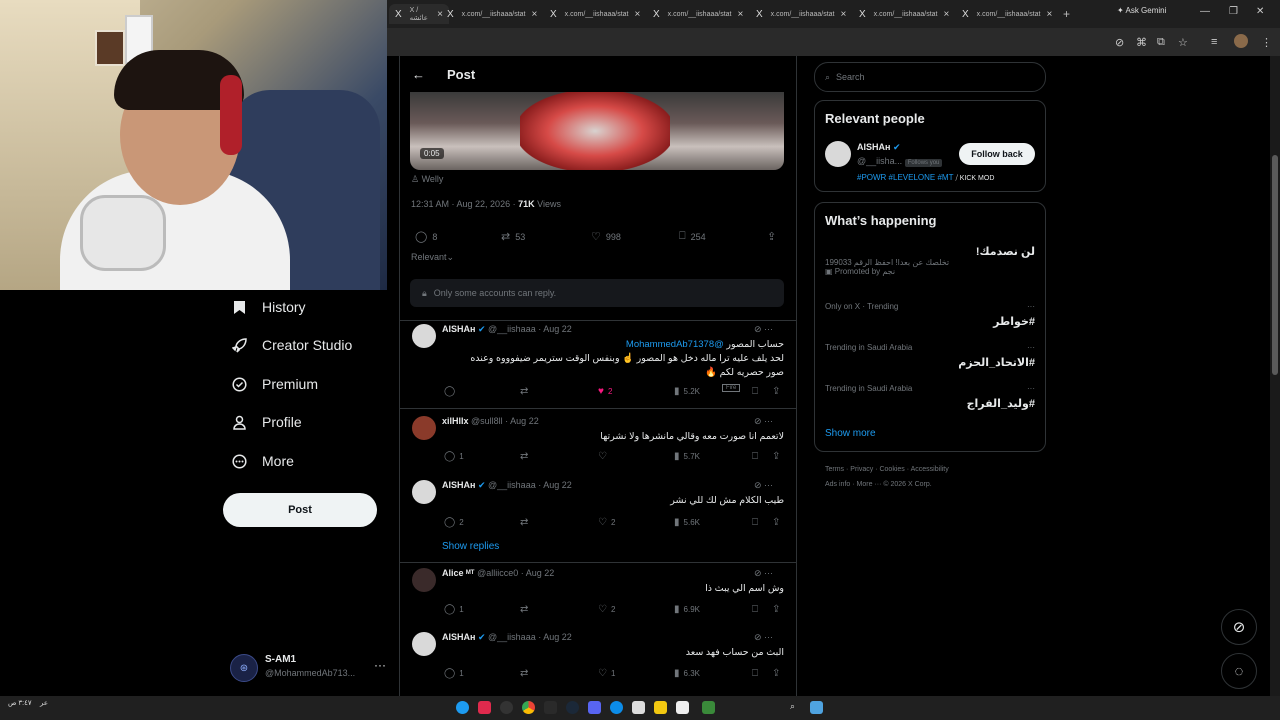  Describe the element at coordinates (310, 667) in the screenshot. I see `account-switcher: ⊛ S-AM1 @MohammedAb713... ···` at that location.